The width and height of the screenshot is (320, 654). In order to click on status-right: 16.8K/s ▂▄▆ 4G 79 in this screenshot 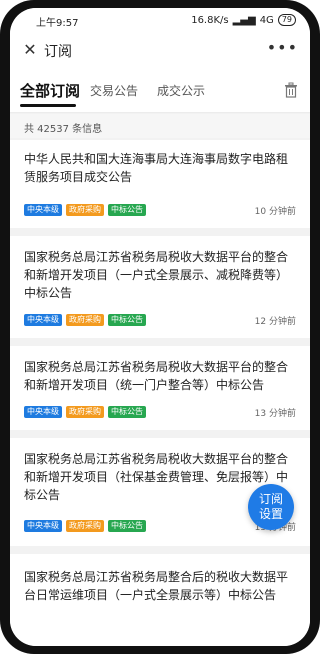, I will do `click(243, 20)`.